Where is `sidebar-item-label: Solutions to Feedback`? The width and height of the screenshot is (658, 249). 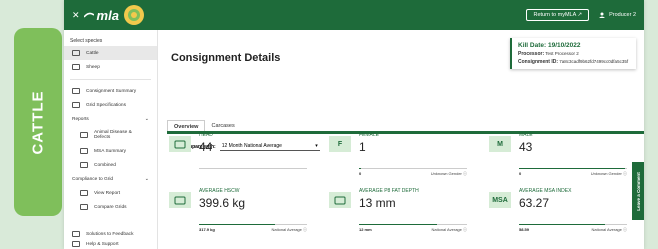 sidebar-item-label: Solutions to Feedback is located at coordinates (110, 234).